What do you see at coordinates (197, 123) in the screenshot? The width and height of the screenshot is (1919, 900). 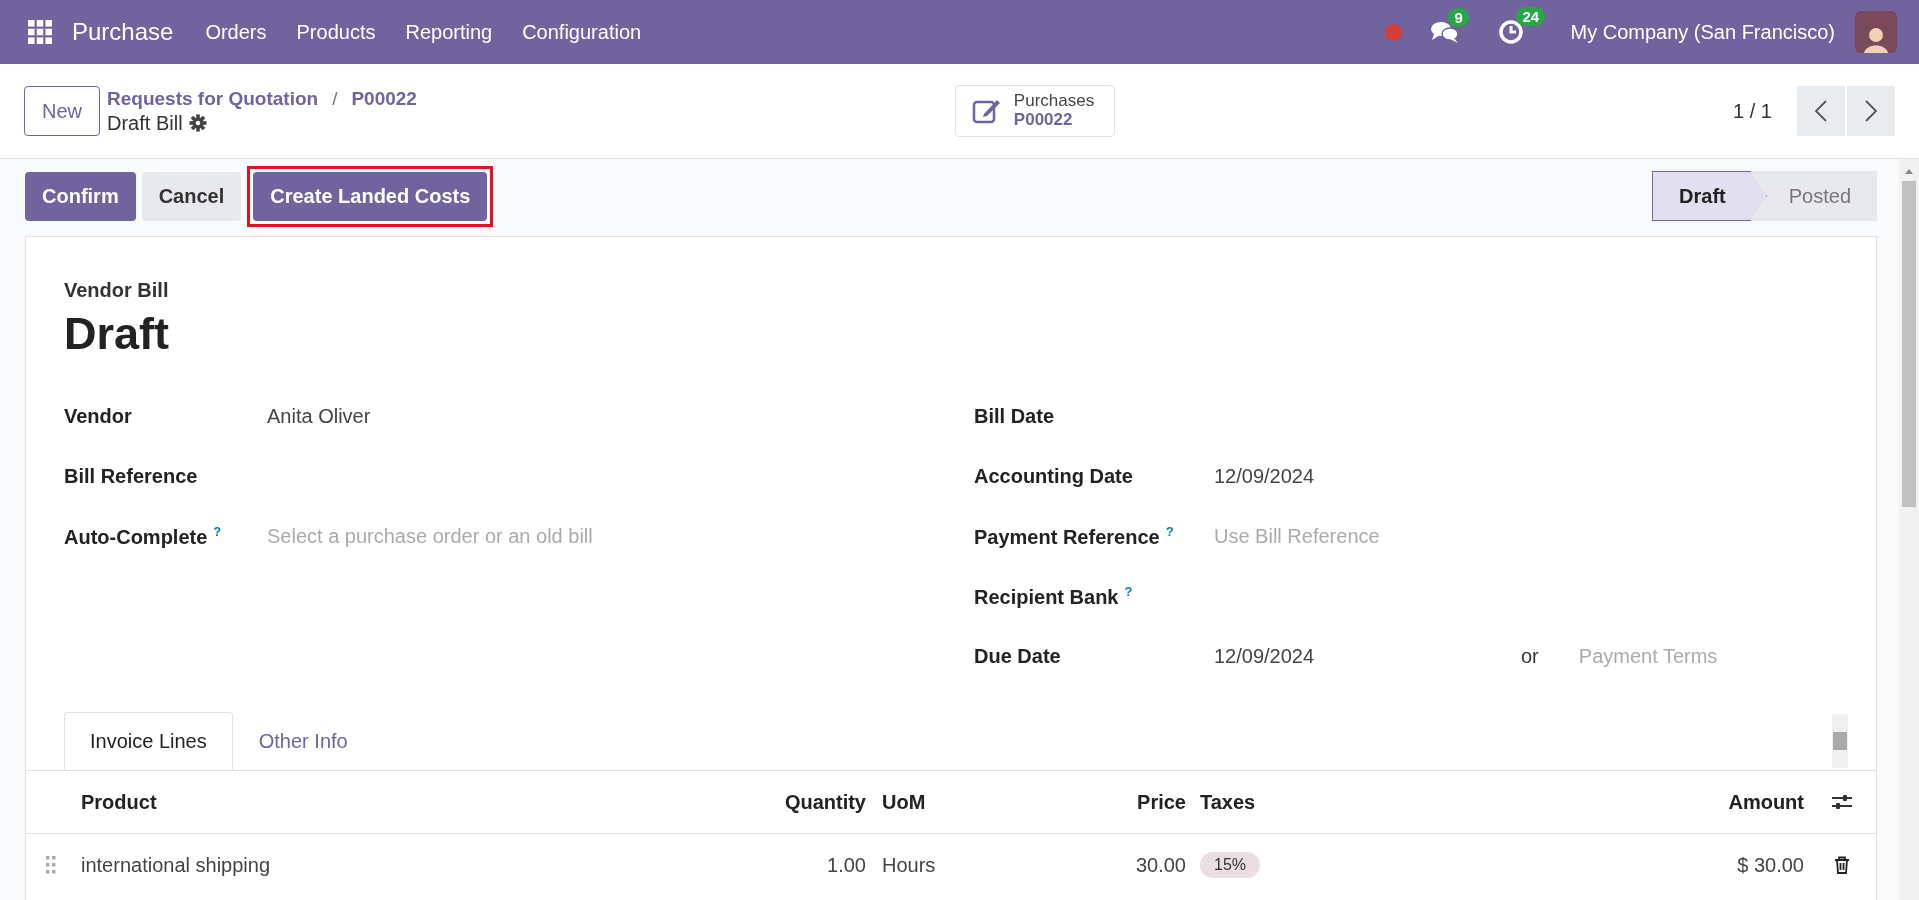 I see `gear-icon` at bounding box center [197, 123].